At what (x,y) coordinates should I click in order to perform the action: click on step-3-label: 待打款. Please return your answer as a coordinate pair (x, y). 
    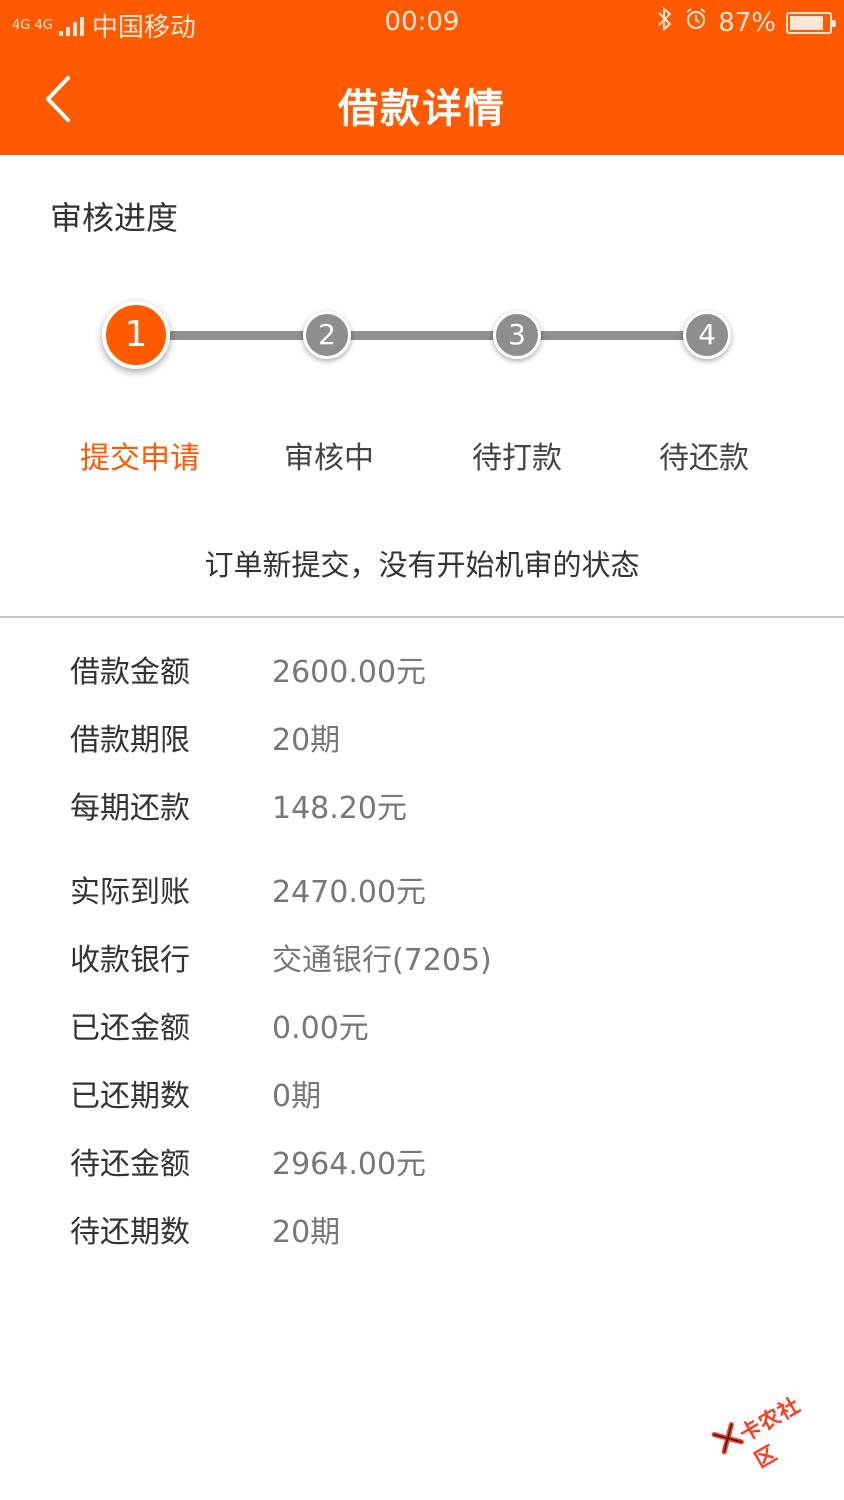
    Looking at the image, I should click on (517, 458).